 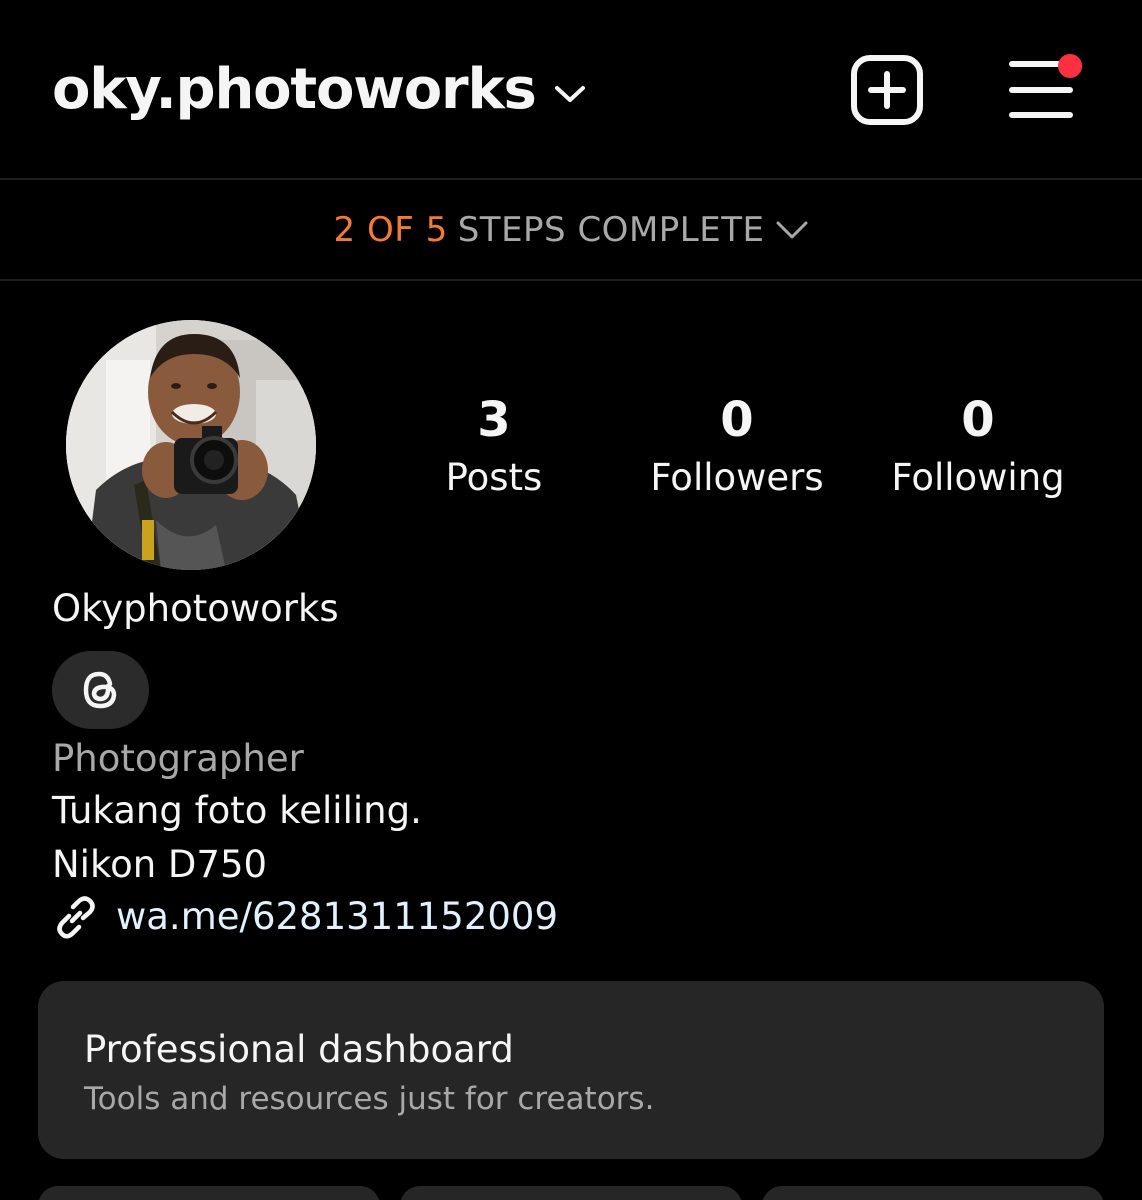 What do you see at coordinates (494, 477) in the screenshot?
I see `posts-label: Posts` at bounding box center [494, 477].